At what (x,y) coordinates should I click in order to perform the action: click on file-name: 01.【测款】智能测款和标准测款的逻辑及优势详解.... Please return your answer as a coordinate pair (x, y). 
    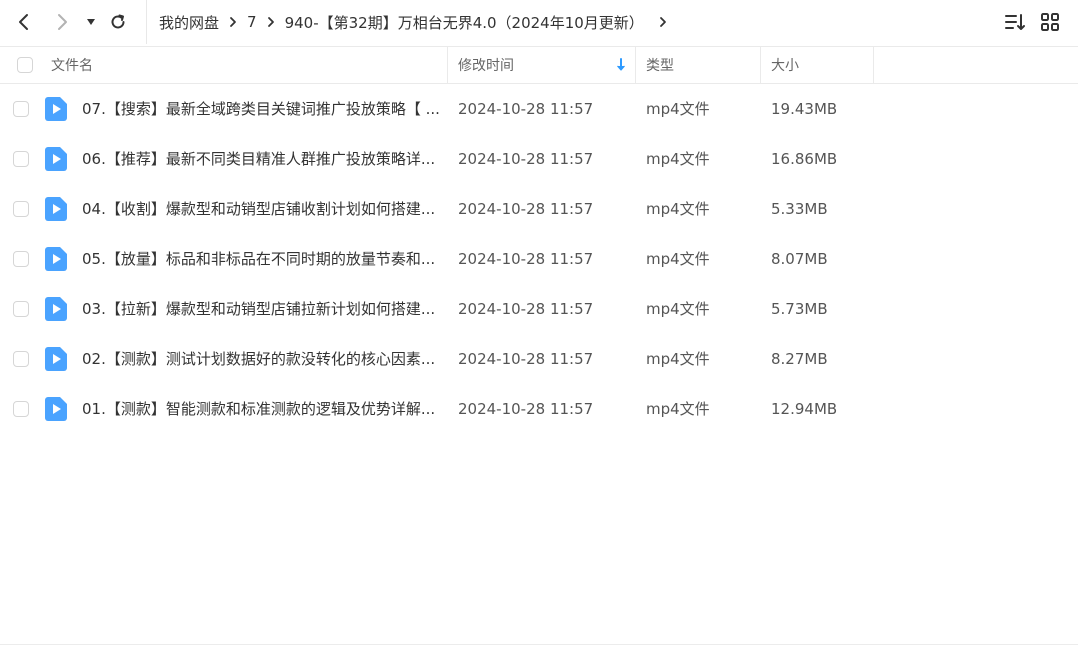
    Looking at the image, I should click on (262, 409).